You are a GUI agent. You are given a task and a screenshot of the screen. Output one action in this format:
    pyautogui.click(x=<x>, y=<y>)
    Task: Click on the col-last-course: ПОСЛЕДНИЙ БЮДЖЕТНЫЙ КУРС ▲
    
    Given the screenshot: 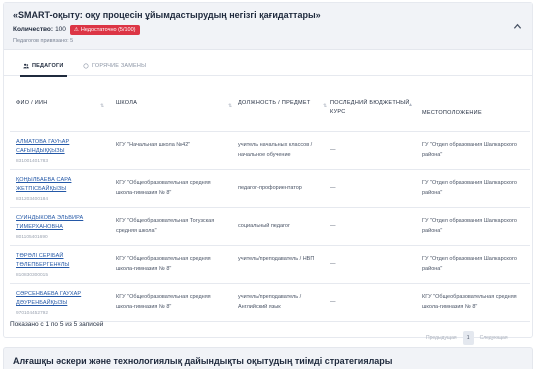 What is the action you would take?
    pyautogui.click(x=372, y=108)
    